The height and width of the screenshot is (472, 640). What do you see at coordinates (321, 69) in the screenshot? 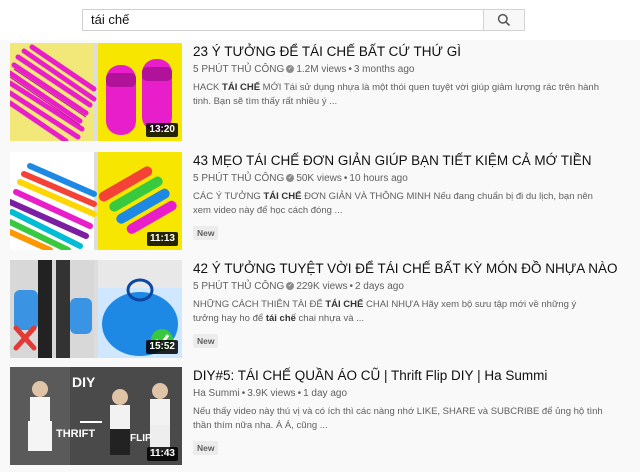
I see `view-count: 1.2M views` at bounding box center [321, 69].